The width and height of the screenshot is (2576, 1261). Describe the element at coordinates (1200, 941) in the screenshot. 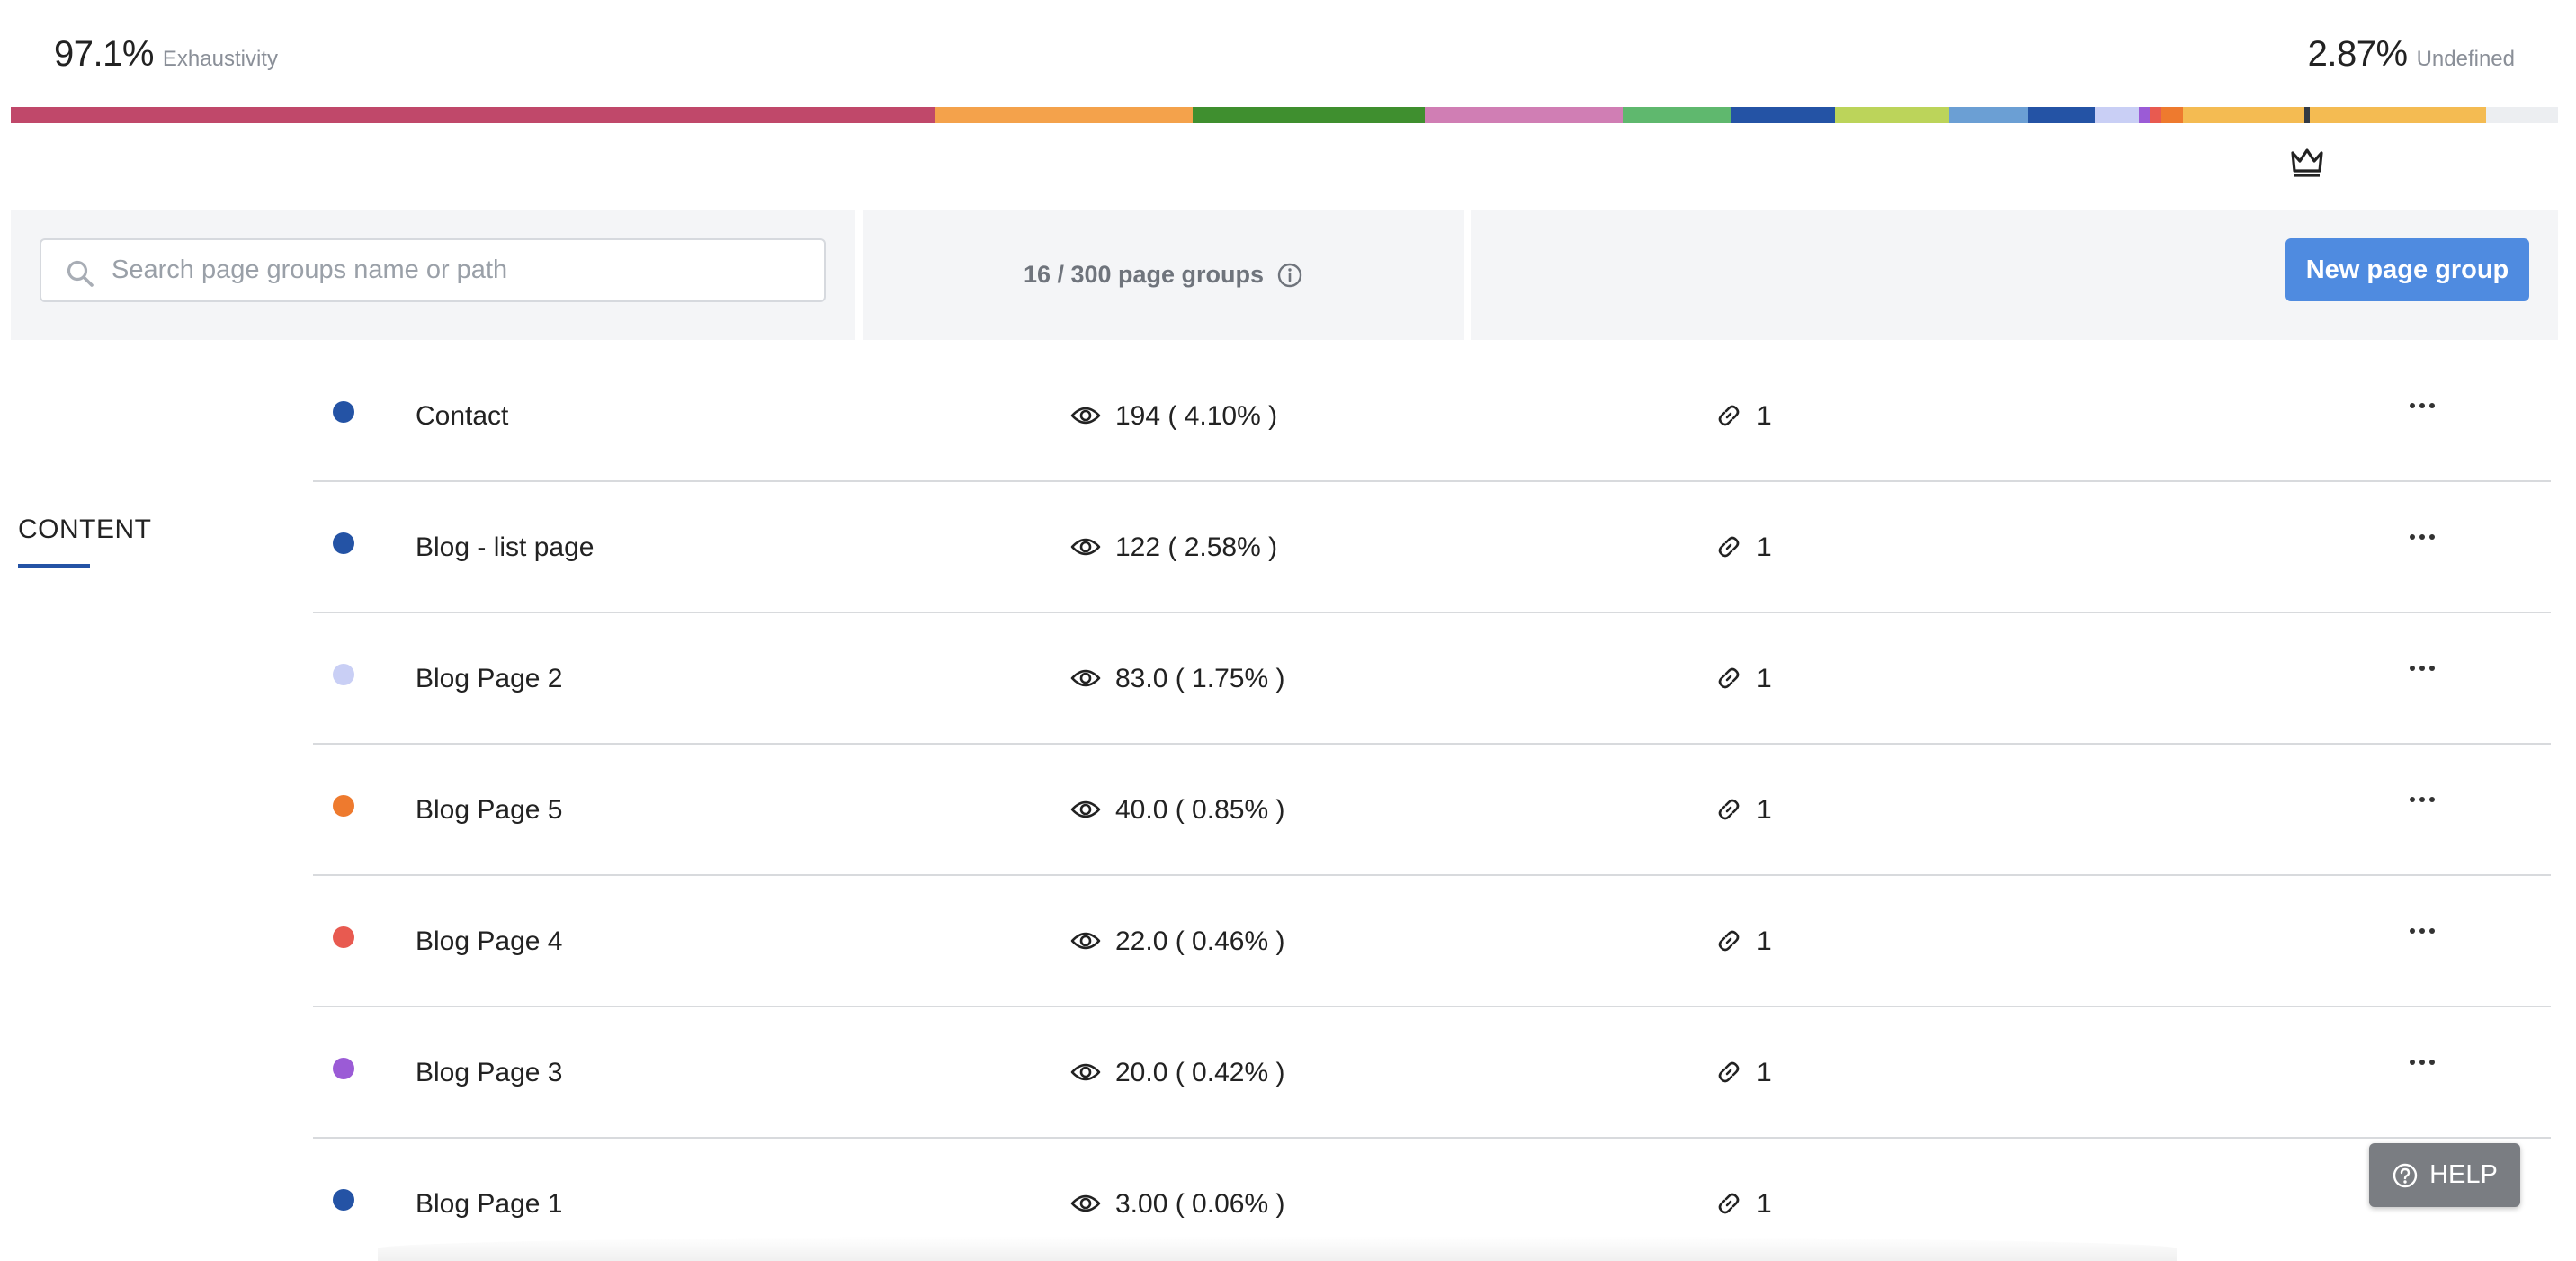

I see `page-group-views: 22.0 ( 0.46% )` at that location.